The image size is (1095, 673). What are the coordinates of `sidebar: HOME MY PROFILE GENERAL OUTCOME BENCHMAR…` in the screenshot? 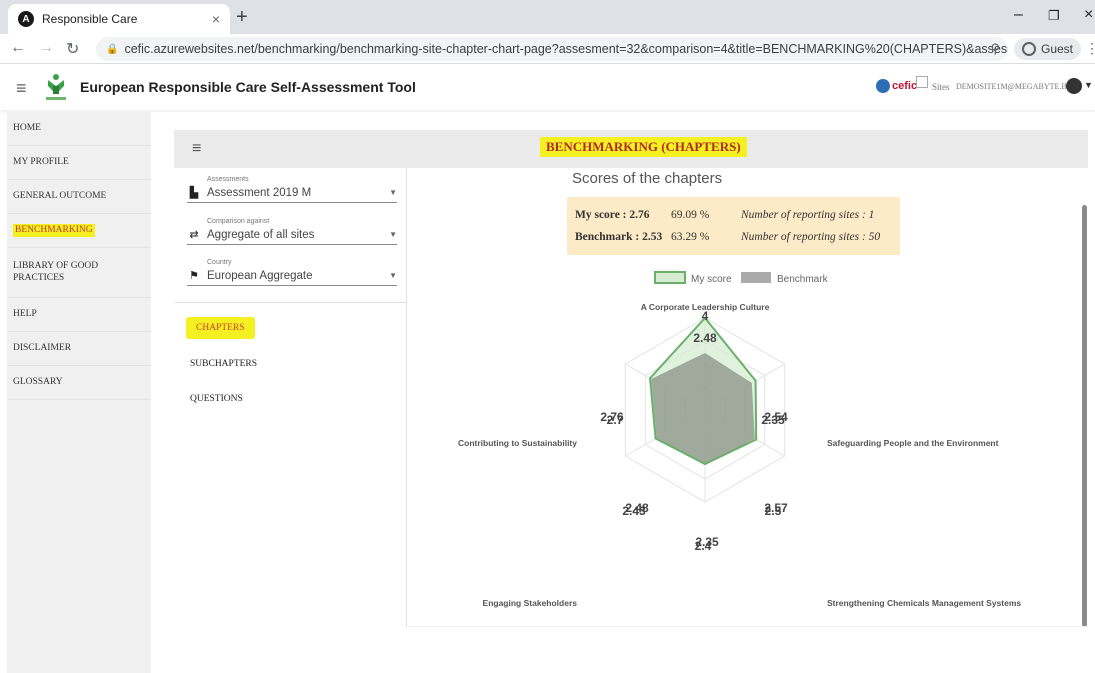 It's located at (79, 392).